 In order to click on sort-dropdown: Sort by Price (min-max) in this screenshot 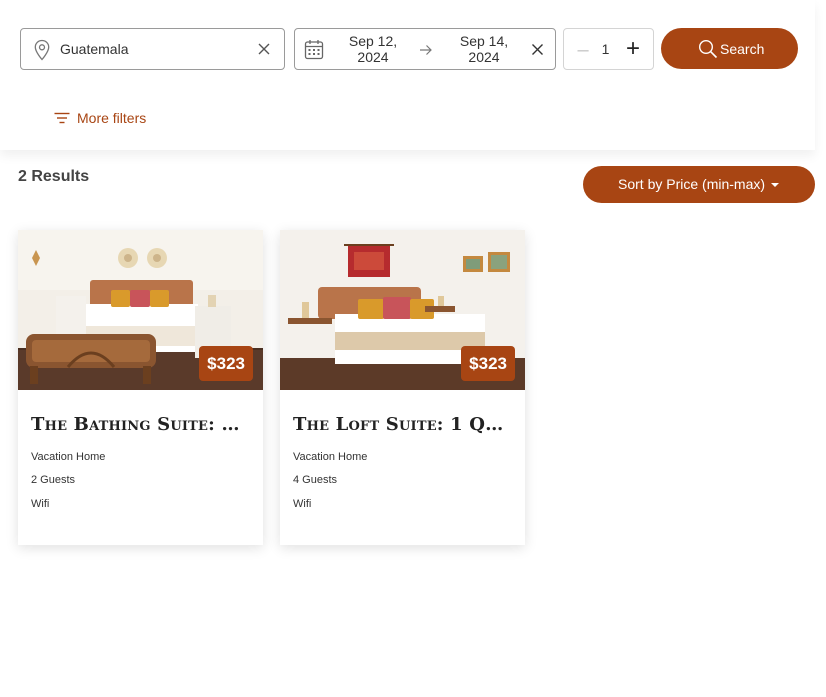, I will do `click(699, 184)`.